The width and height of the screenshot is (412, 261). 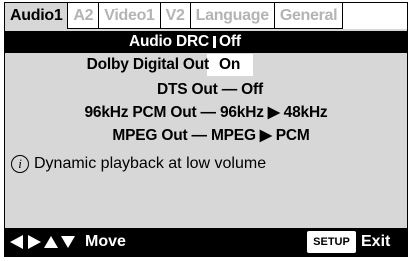 What do you see at coordinates (229, 65) in the screenshot?
I see `dolby-digital-out-value: On` at bounding box center [229, 65].